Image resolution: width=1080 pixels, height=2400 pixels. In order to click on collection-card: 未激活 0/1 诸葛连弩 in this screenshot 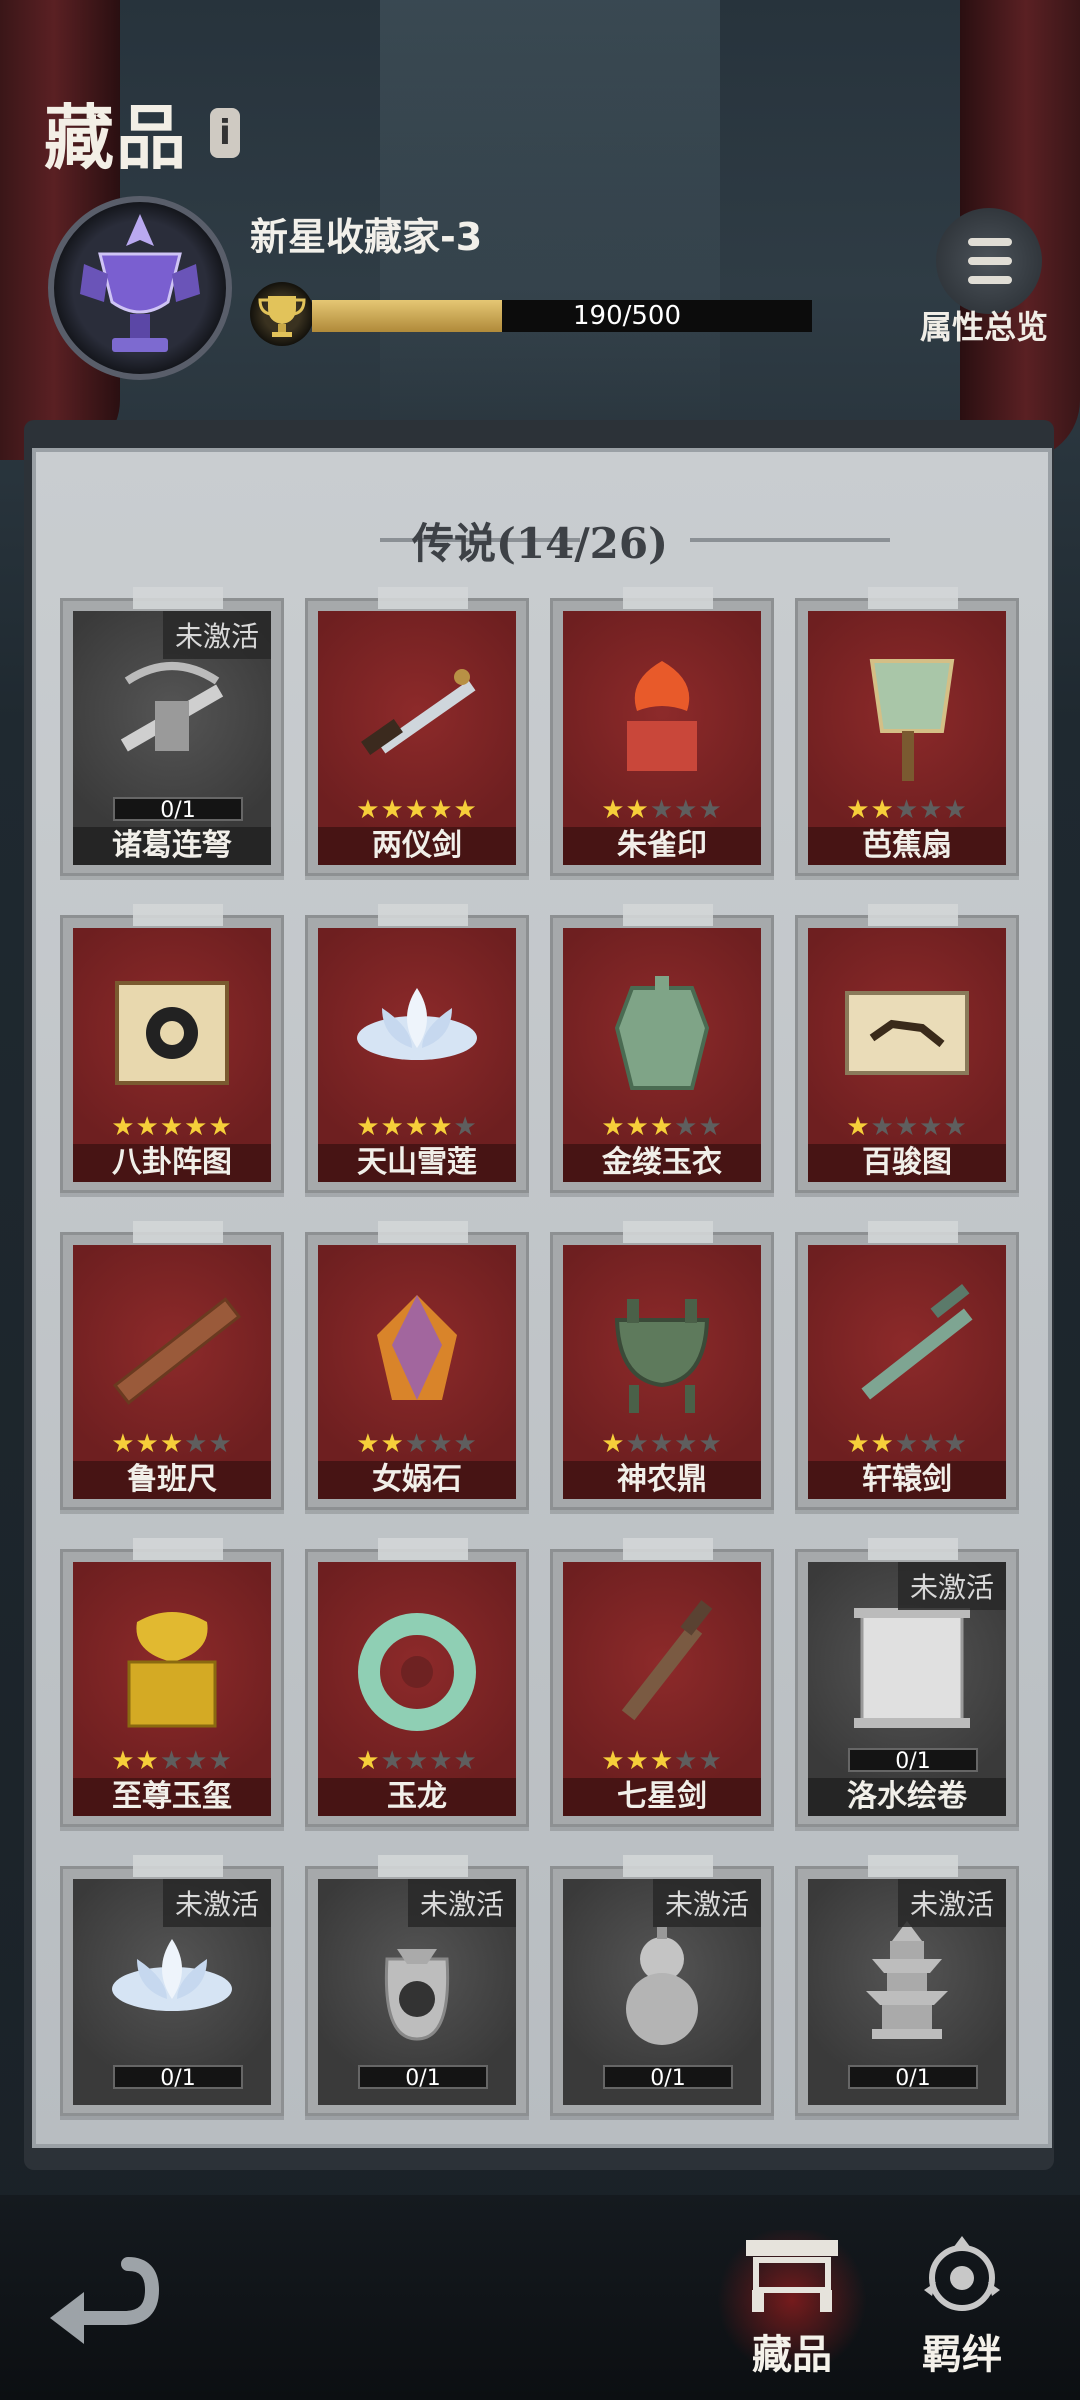, I will do `click(172, 731)`.